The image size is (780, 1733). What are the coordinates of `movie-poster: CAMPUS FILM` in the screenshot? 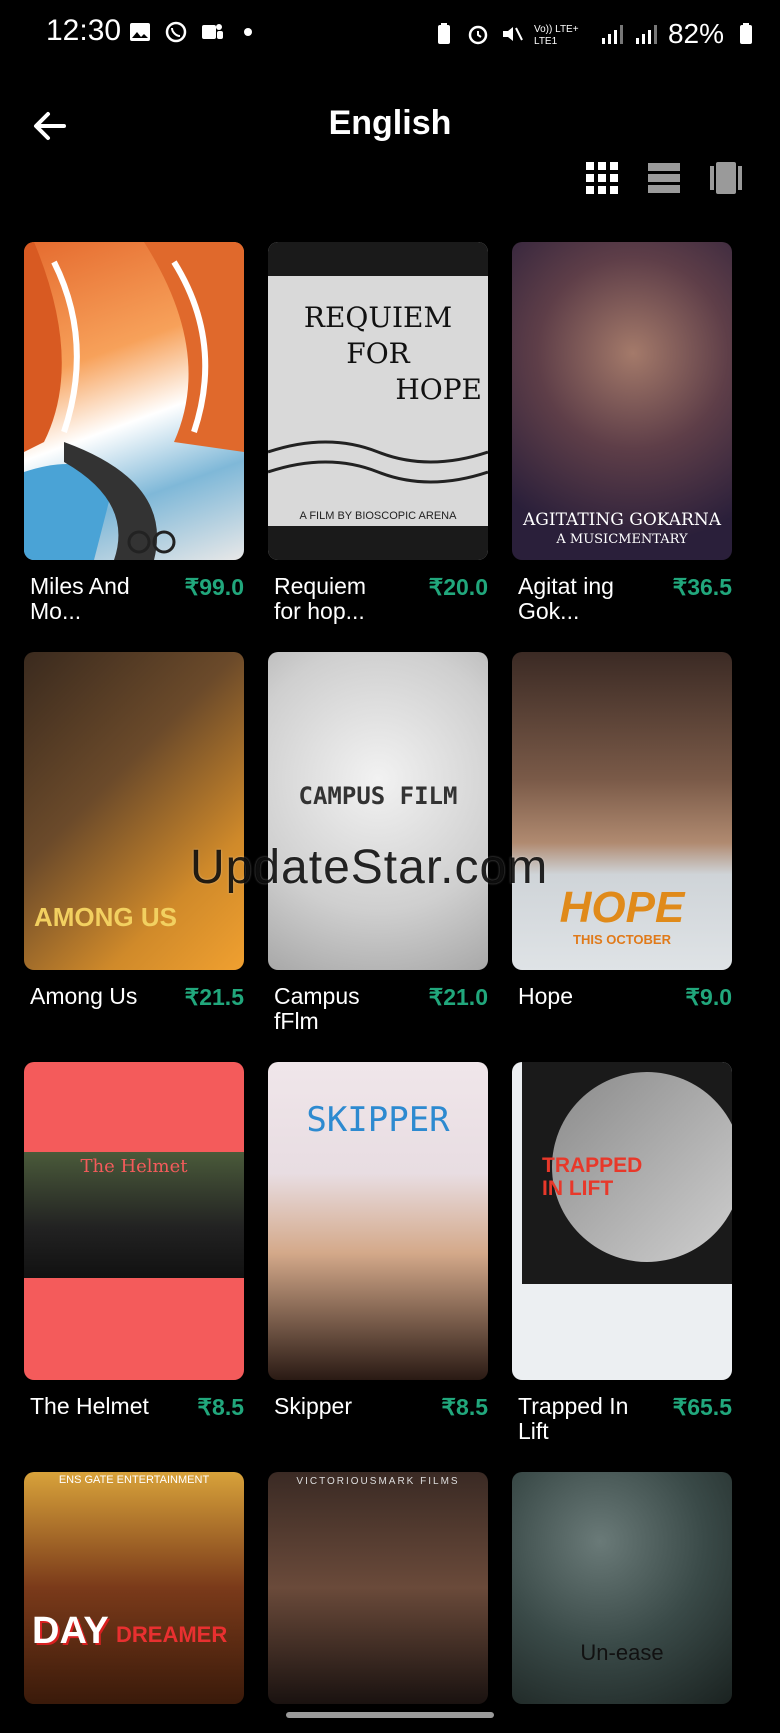 It's located at (378, 811).